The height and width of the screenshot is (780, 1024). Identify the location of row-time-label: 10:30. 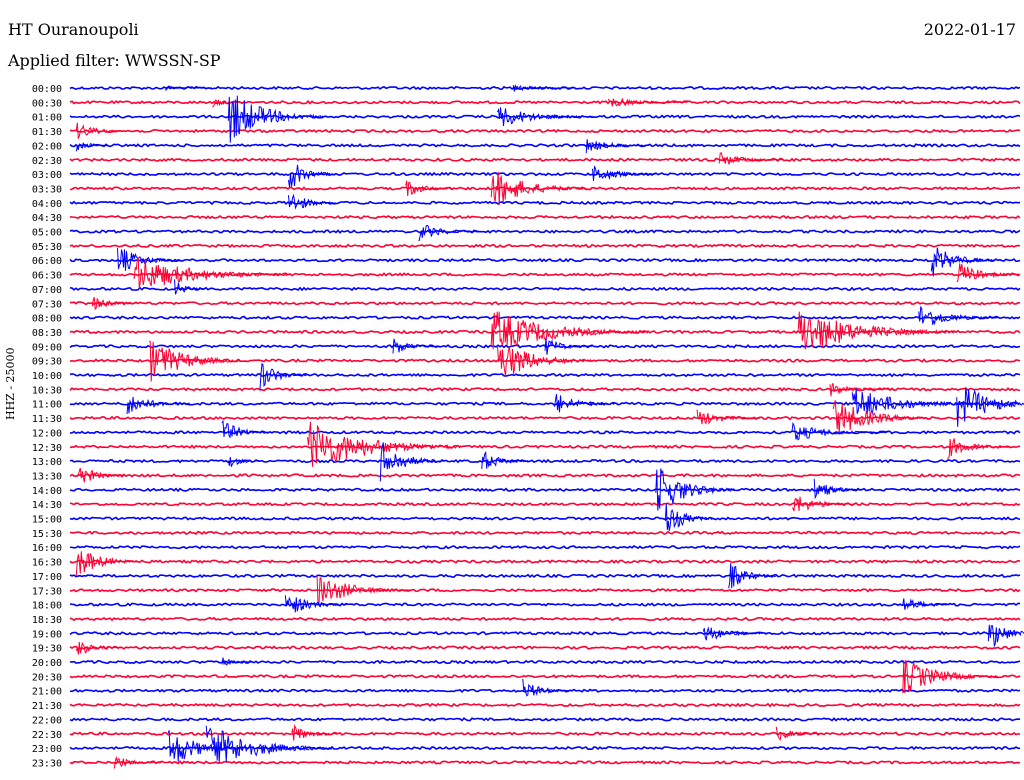
(47, 390).